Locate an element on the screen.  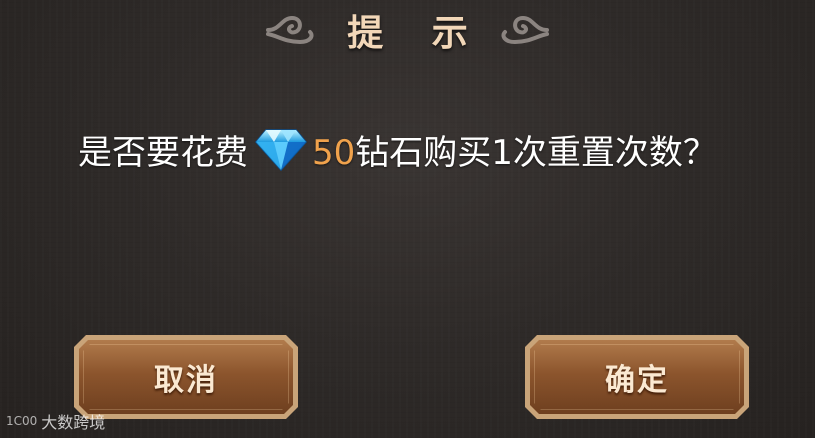
dialog-title: 提 示 is located at coordinates (416, 33).